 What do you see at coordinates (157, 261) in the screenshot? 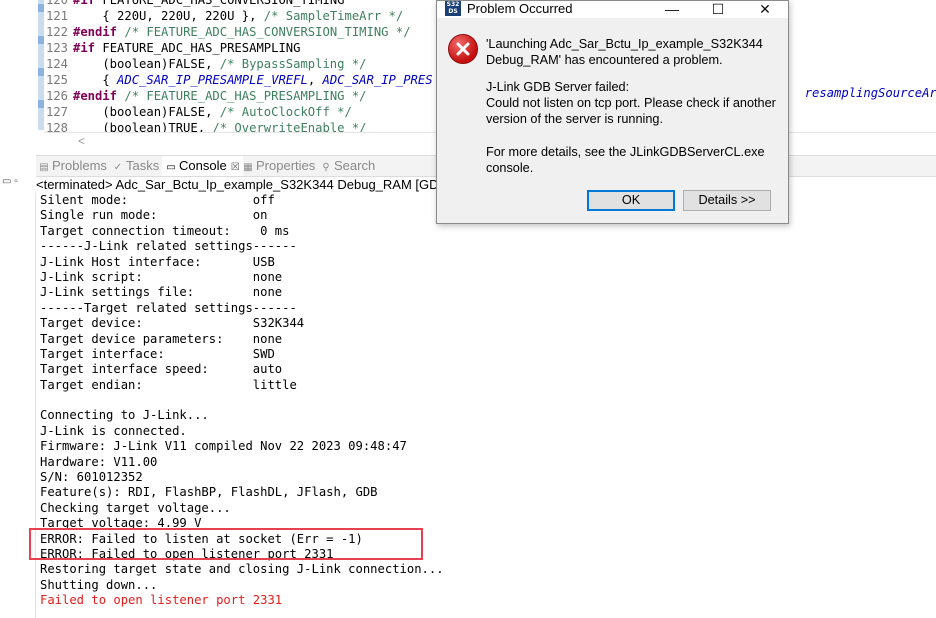
I see `console-line: J-Link Host interface: USB` at bounding box center [157, 261].